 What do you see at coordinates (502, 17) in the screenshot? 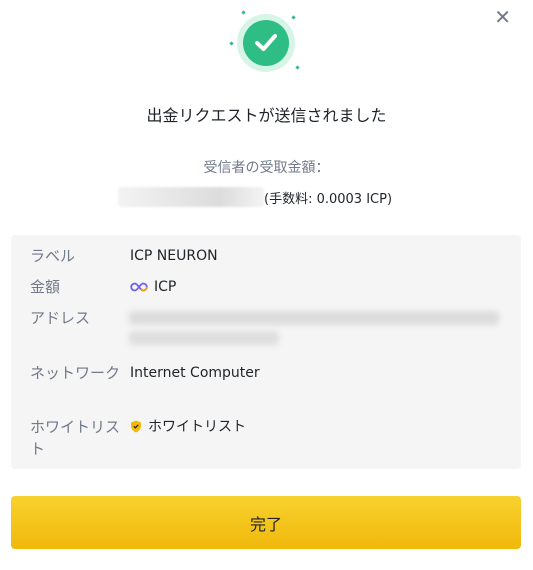
I see `close-icon: ✕` at bounding box center [502, 17].